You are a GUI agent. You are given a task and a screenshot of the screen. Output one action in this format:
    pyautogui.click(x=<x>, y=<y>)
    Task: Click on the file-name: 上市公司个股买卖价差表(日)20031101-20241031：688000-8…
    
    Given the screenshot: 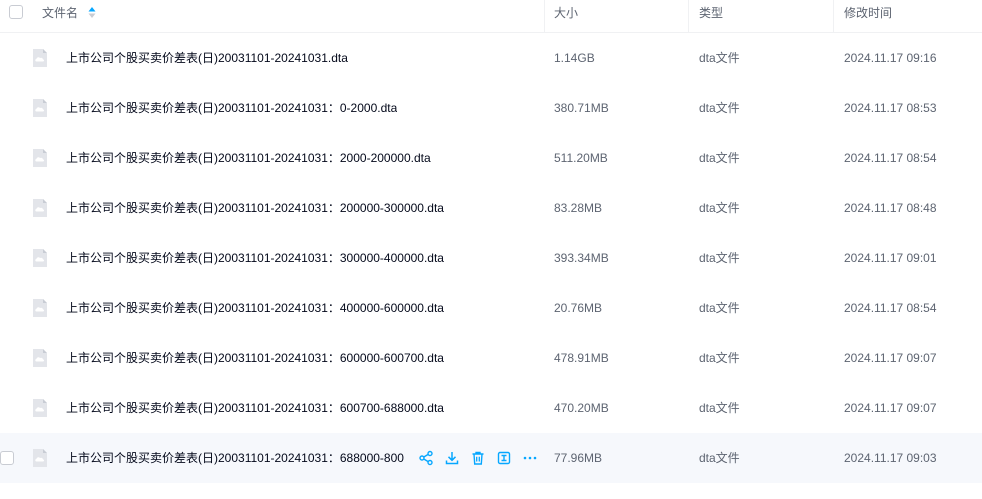 What is the action you would take?
    pyautogui.click(x=240, y=458)
    